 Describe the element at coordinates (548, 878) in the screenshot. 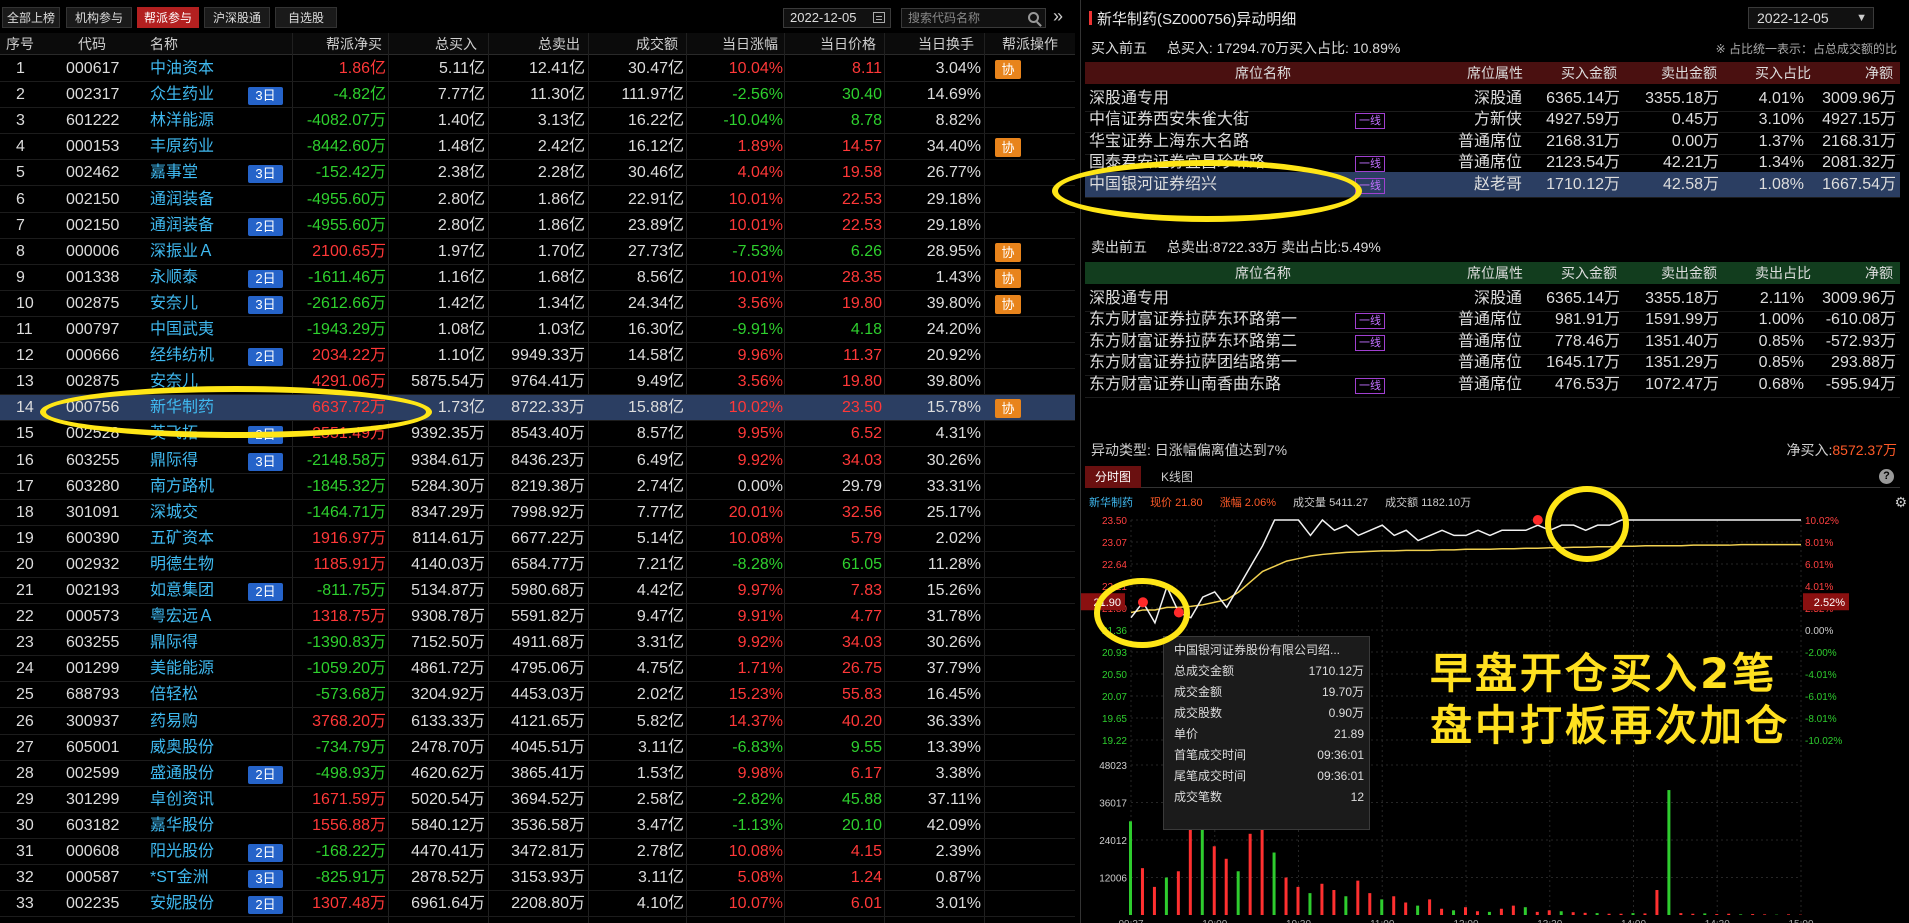

I see `total-sell: 3153.93万` at that location.